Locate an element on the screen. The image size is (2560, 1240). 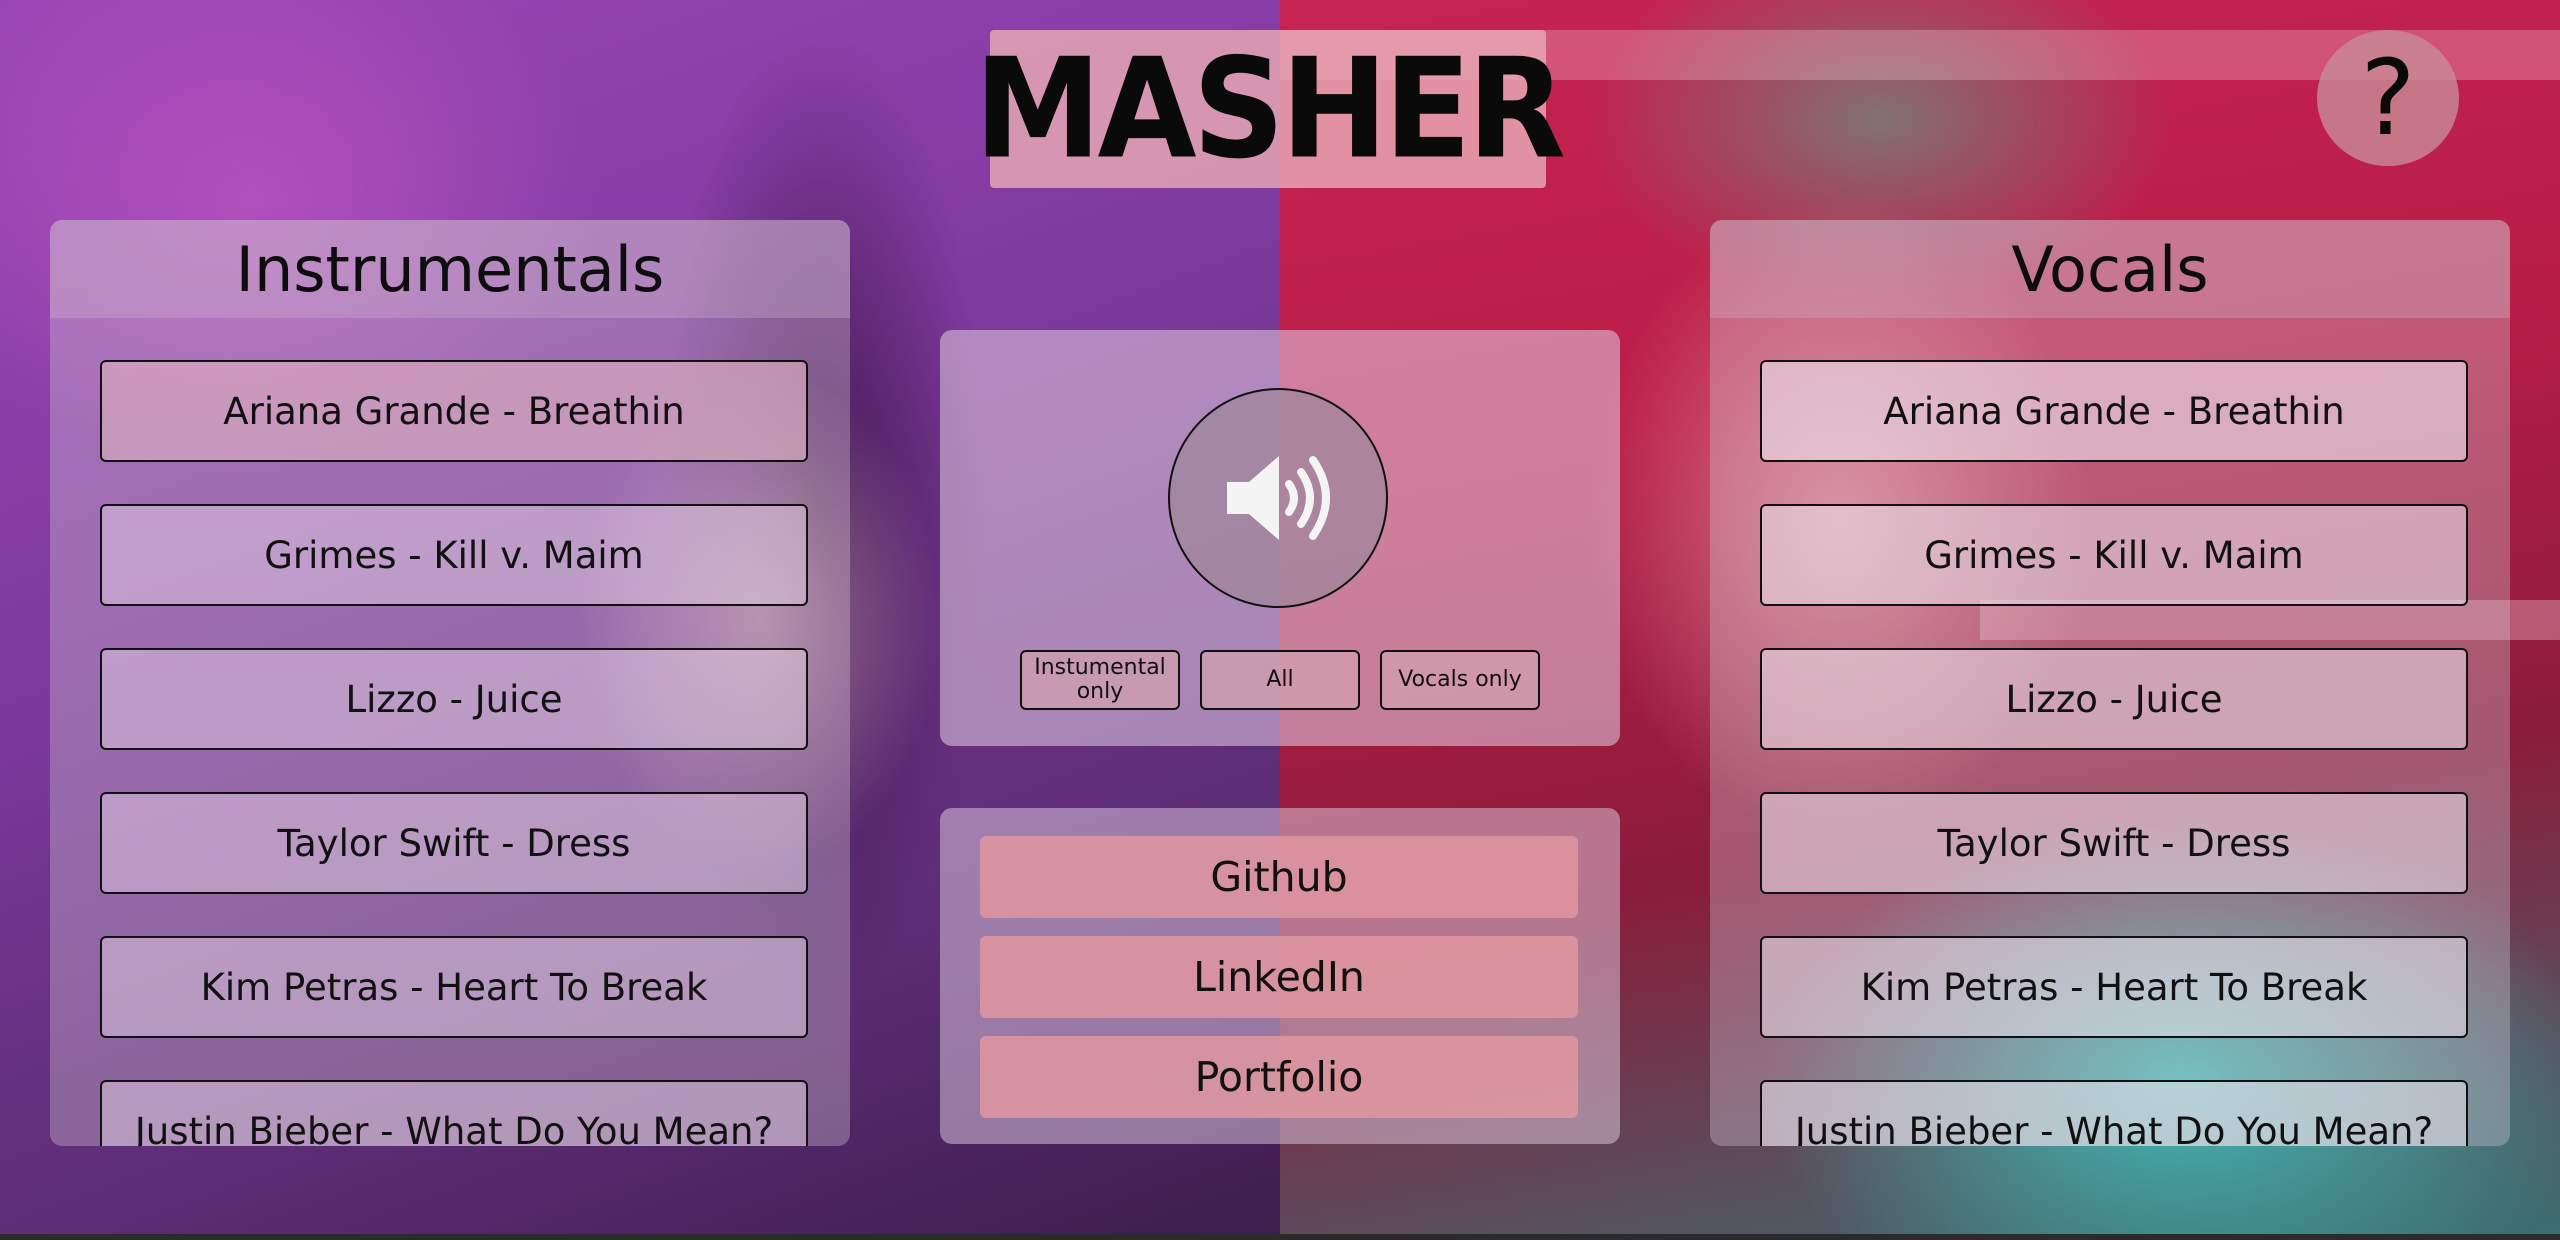
instrumental-song-button: Lizzo - Juice is located at coordinates (454, 699).